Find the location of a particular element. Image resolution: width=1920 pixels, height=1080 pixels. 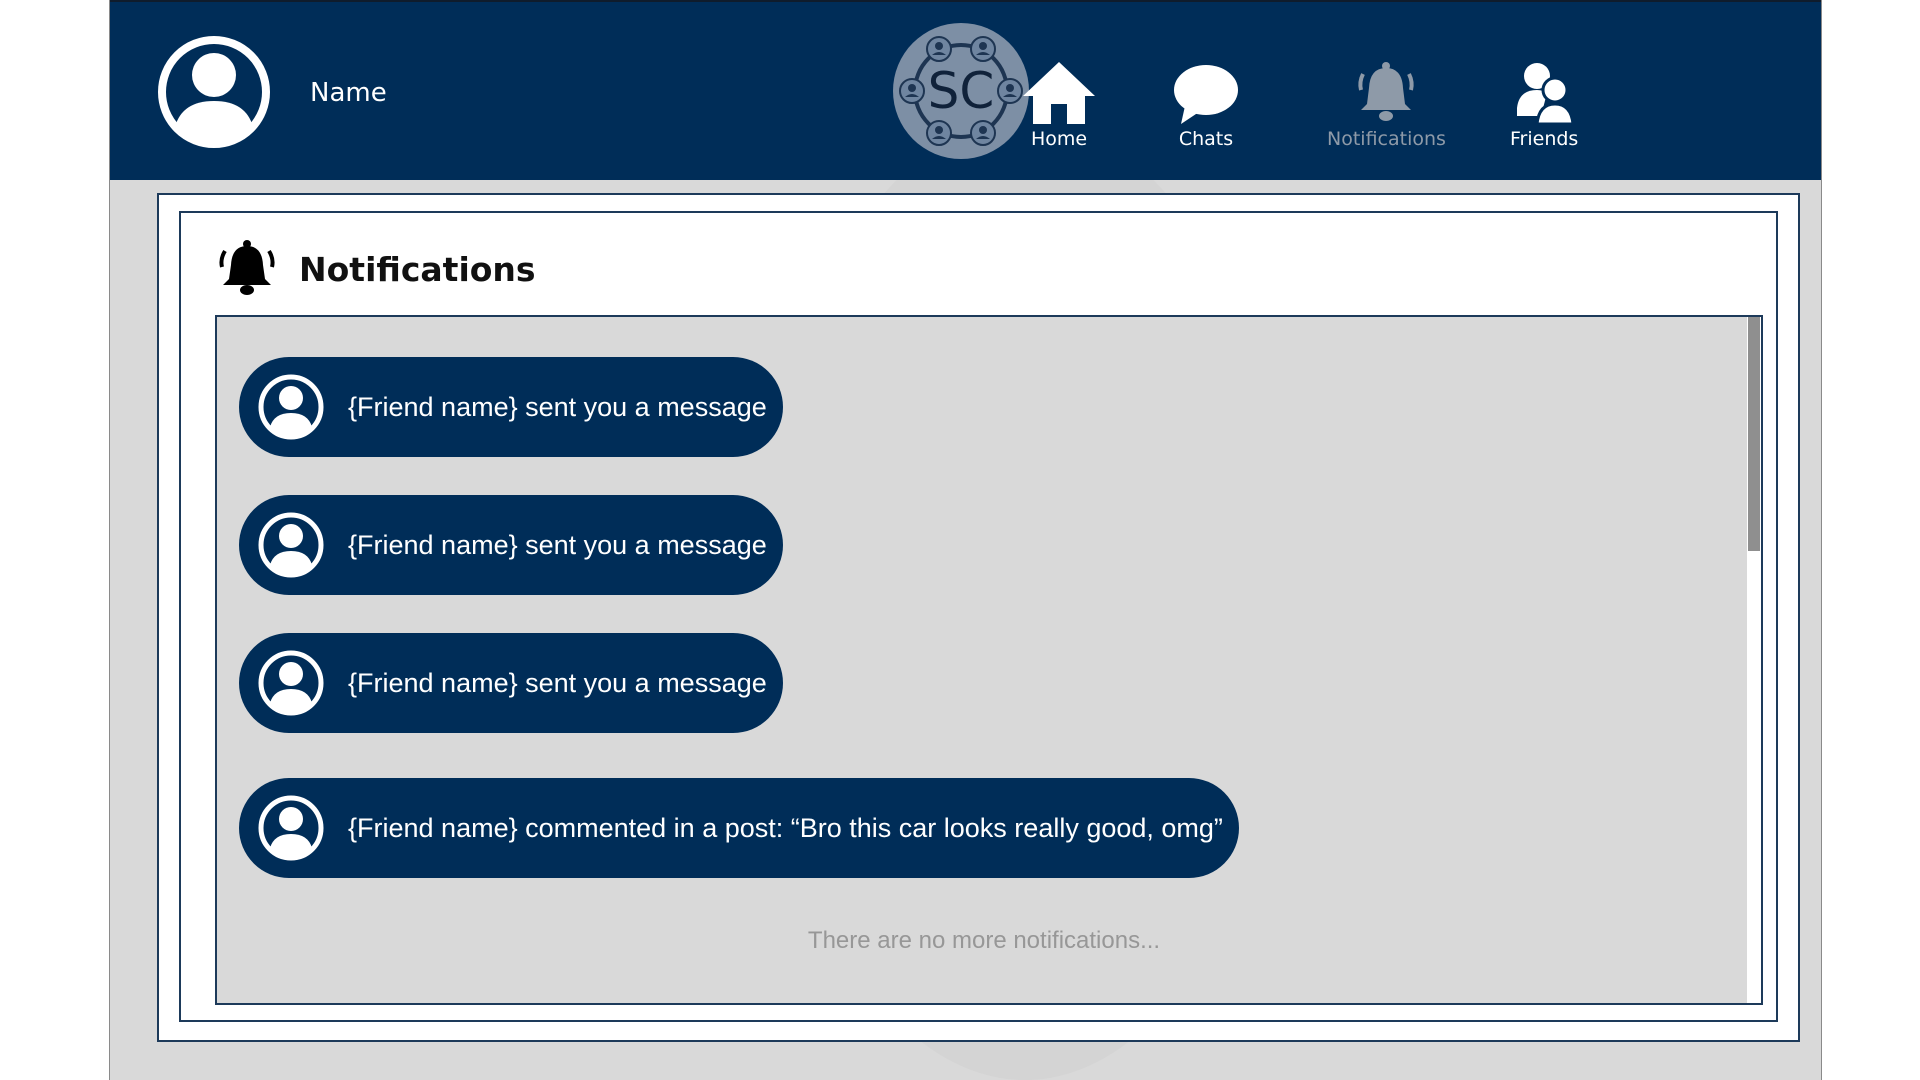

top-bar: Name SC Home Chats Notifications Friends is located at coordinates (965, 90).